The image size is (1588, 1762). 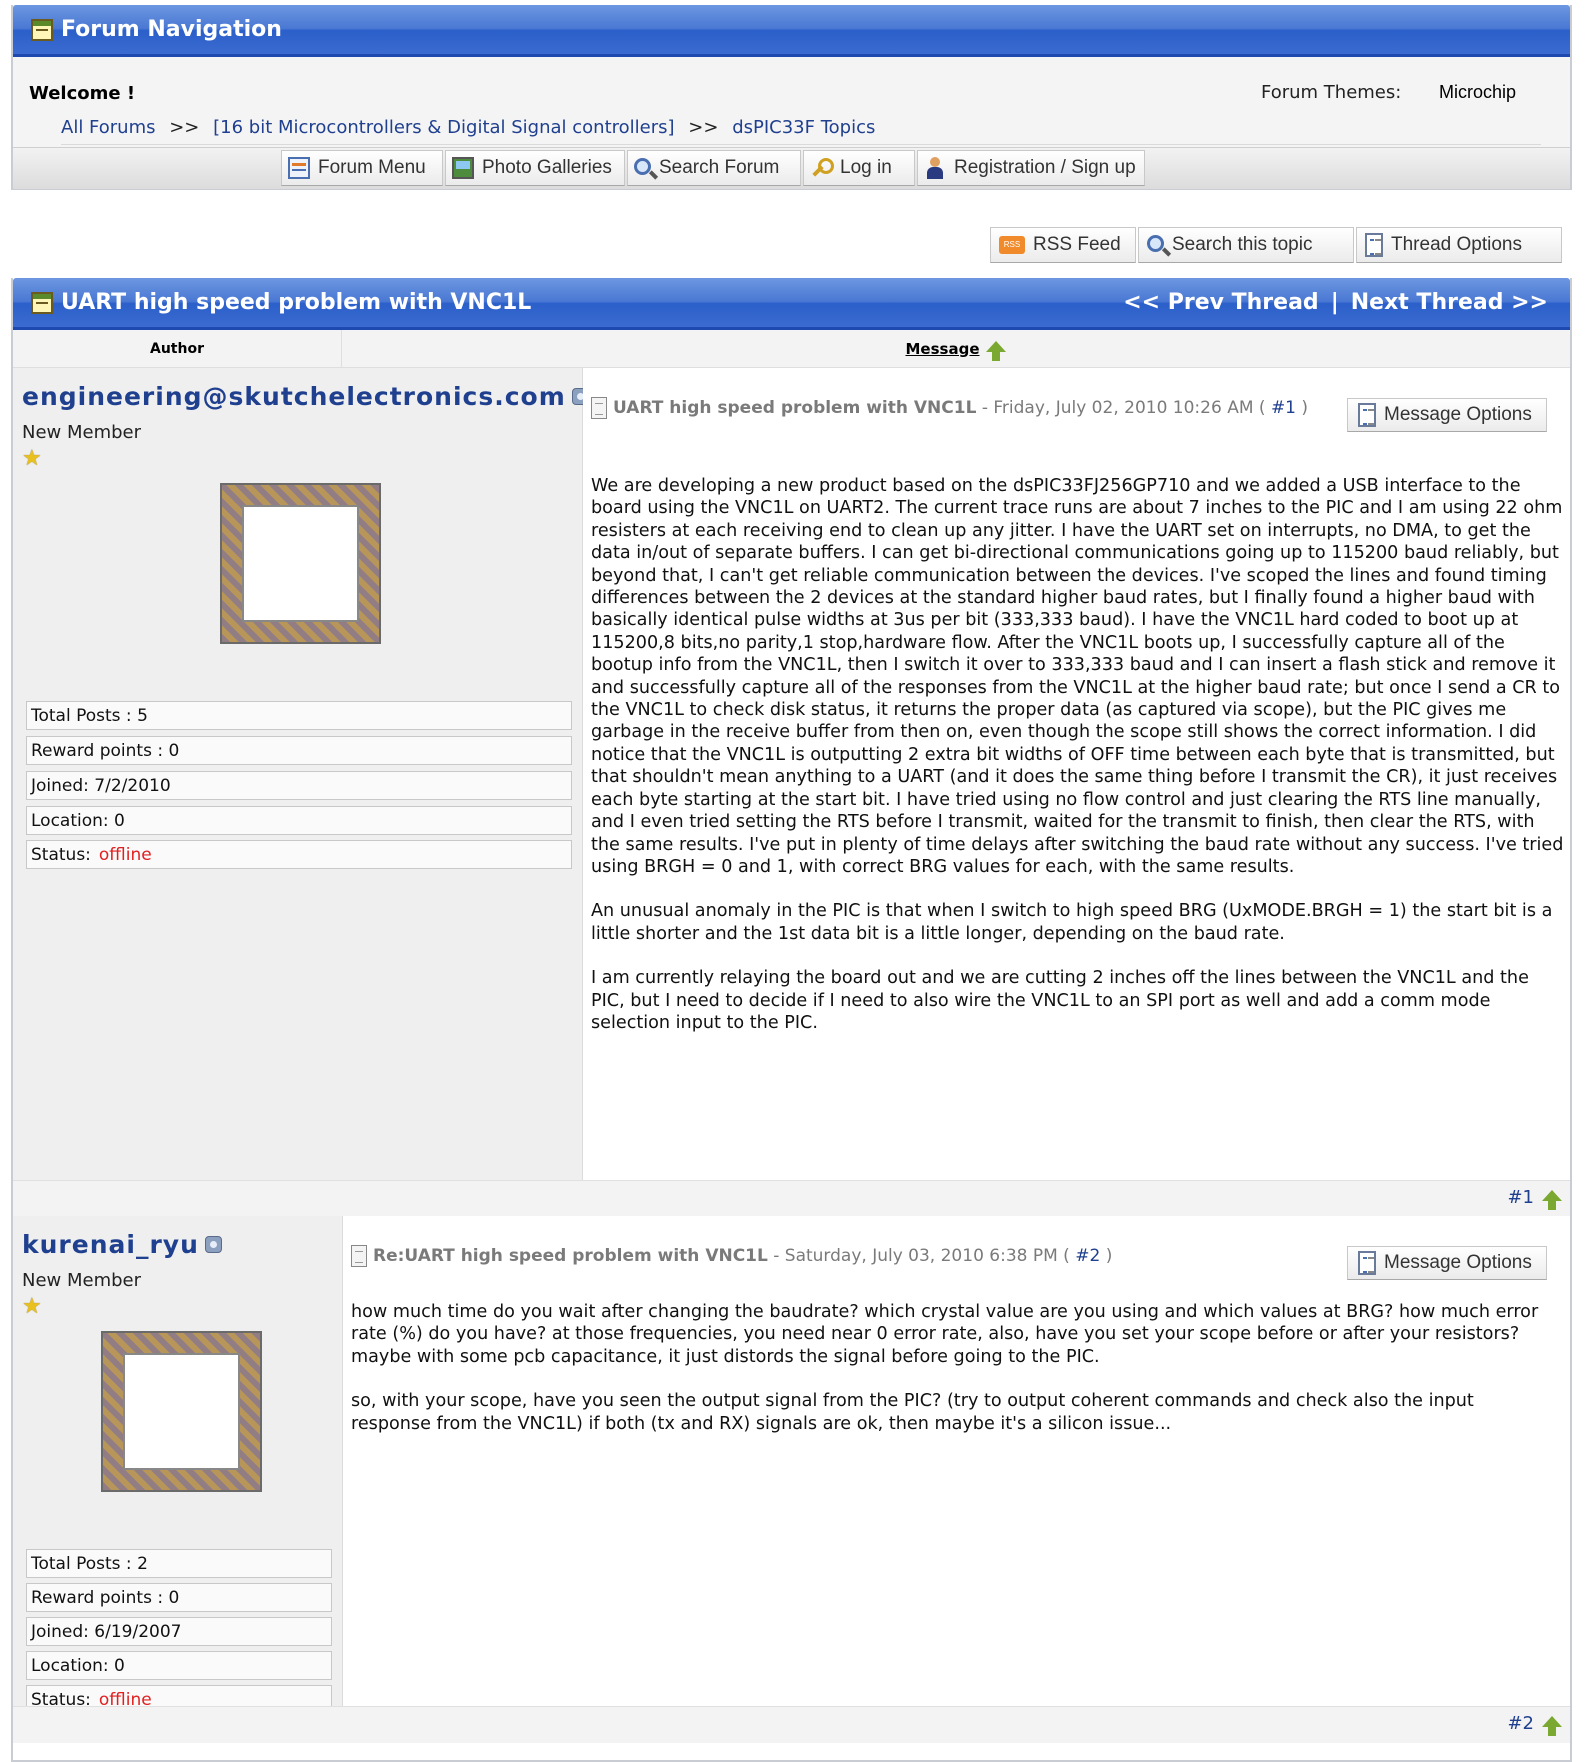 I want to click on rss-feed-label: RSS Feed, so click(x=1077, y=244).